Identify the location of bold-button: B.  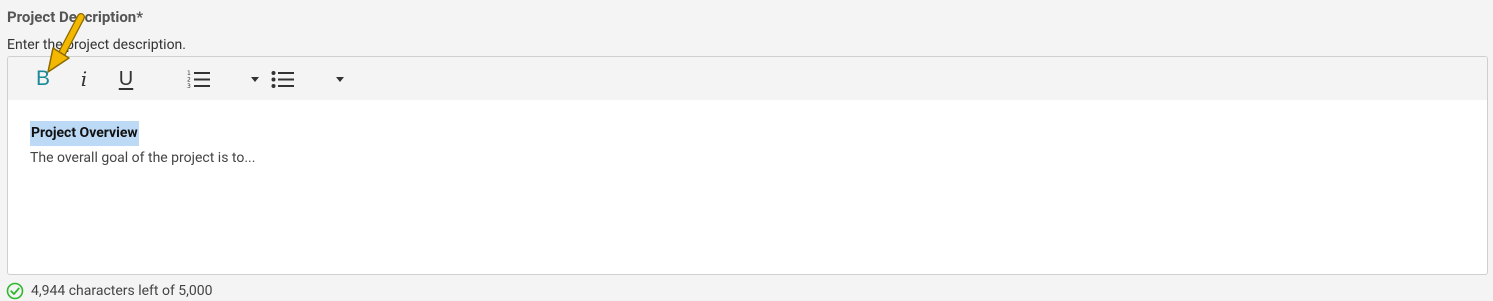
(43, 79).